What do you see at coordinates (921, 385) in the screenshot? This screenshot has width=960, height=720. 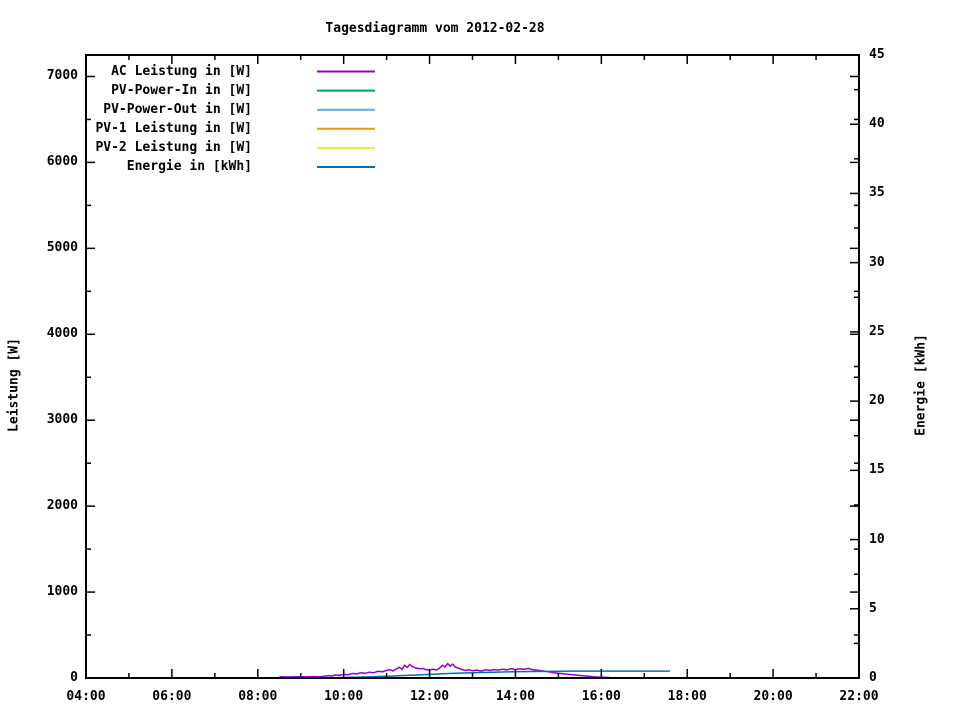 I see `y-axis-label-right: Energie [kWh]` at bounding box center [921, 385].